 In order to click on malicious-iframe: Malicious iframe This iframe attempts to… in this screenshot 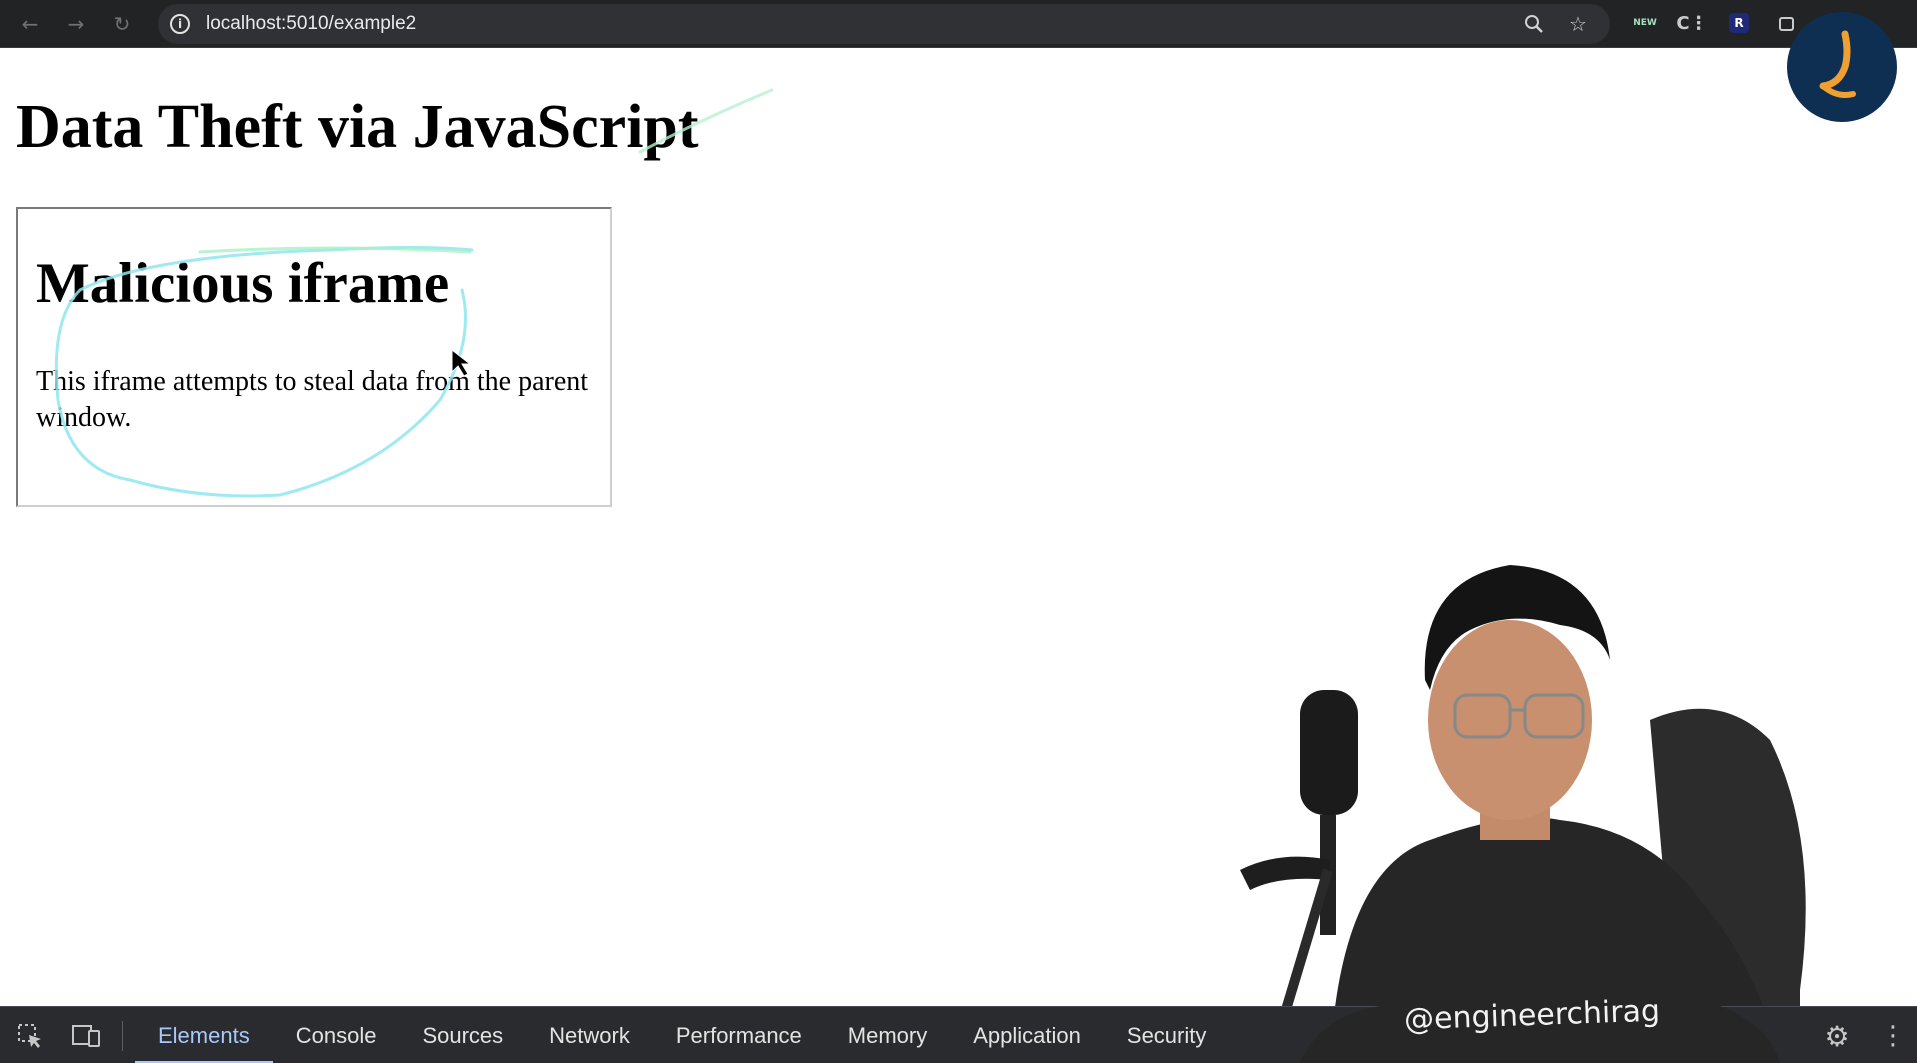, I will do `click(314, 357)`.